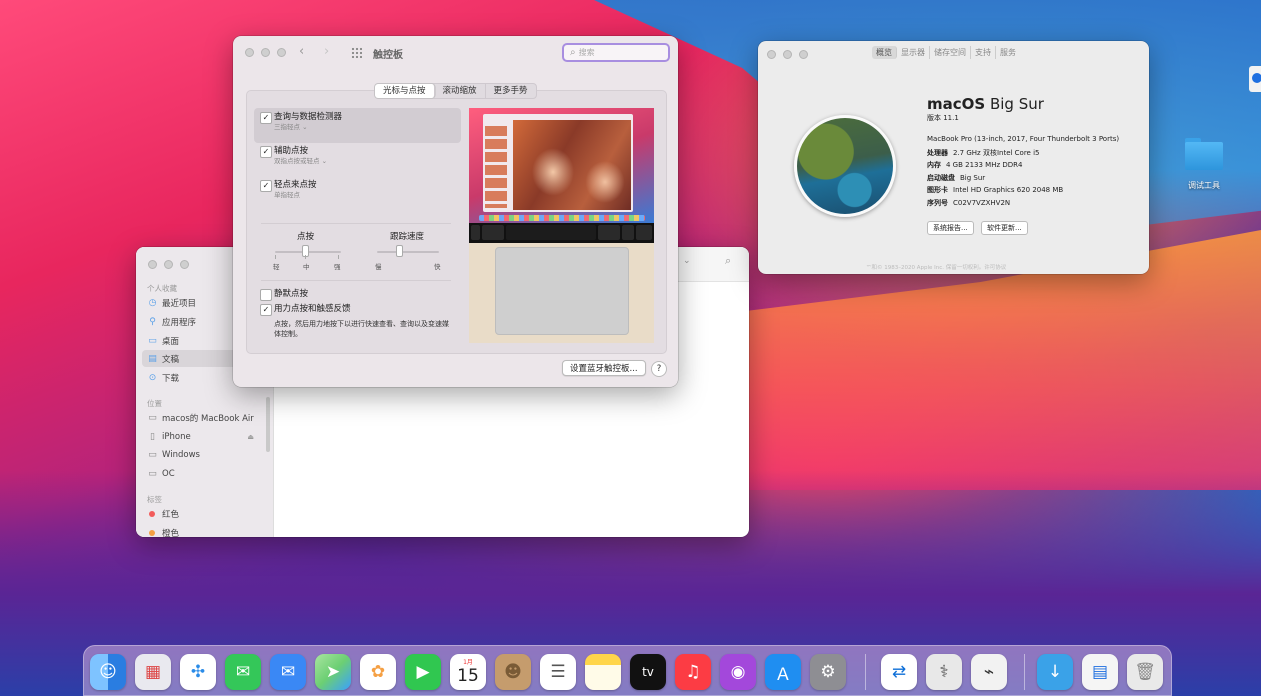 The height and width of the screenshot is (696, 1261). Describe the element at coordinates (603, 672) in the screenshot. I see `notes-icon` at that location.